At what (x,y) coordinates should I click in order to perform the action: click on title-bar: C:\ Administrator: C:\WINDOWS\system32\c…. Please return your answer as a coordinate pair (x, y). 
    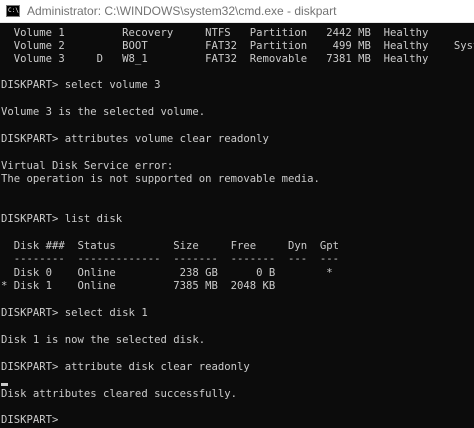
    Looking at the image, I should click on (237, 11).